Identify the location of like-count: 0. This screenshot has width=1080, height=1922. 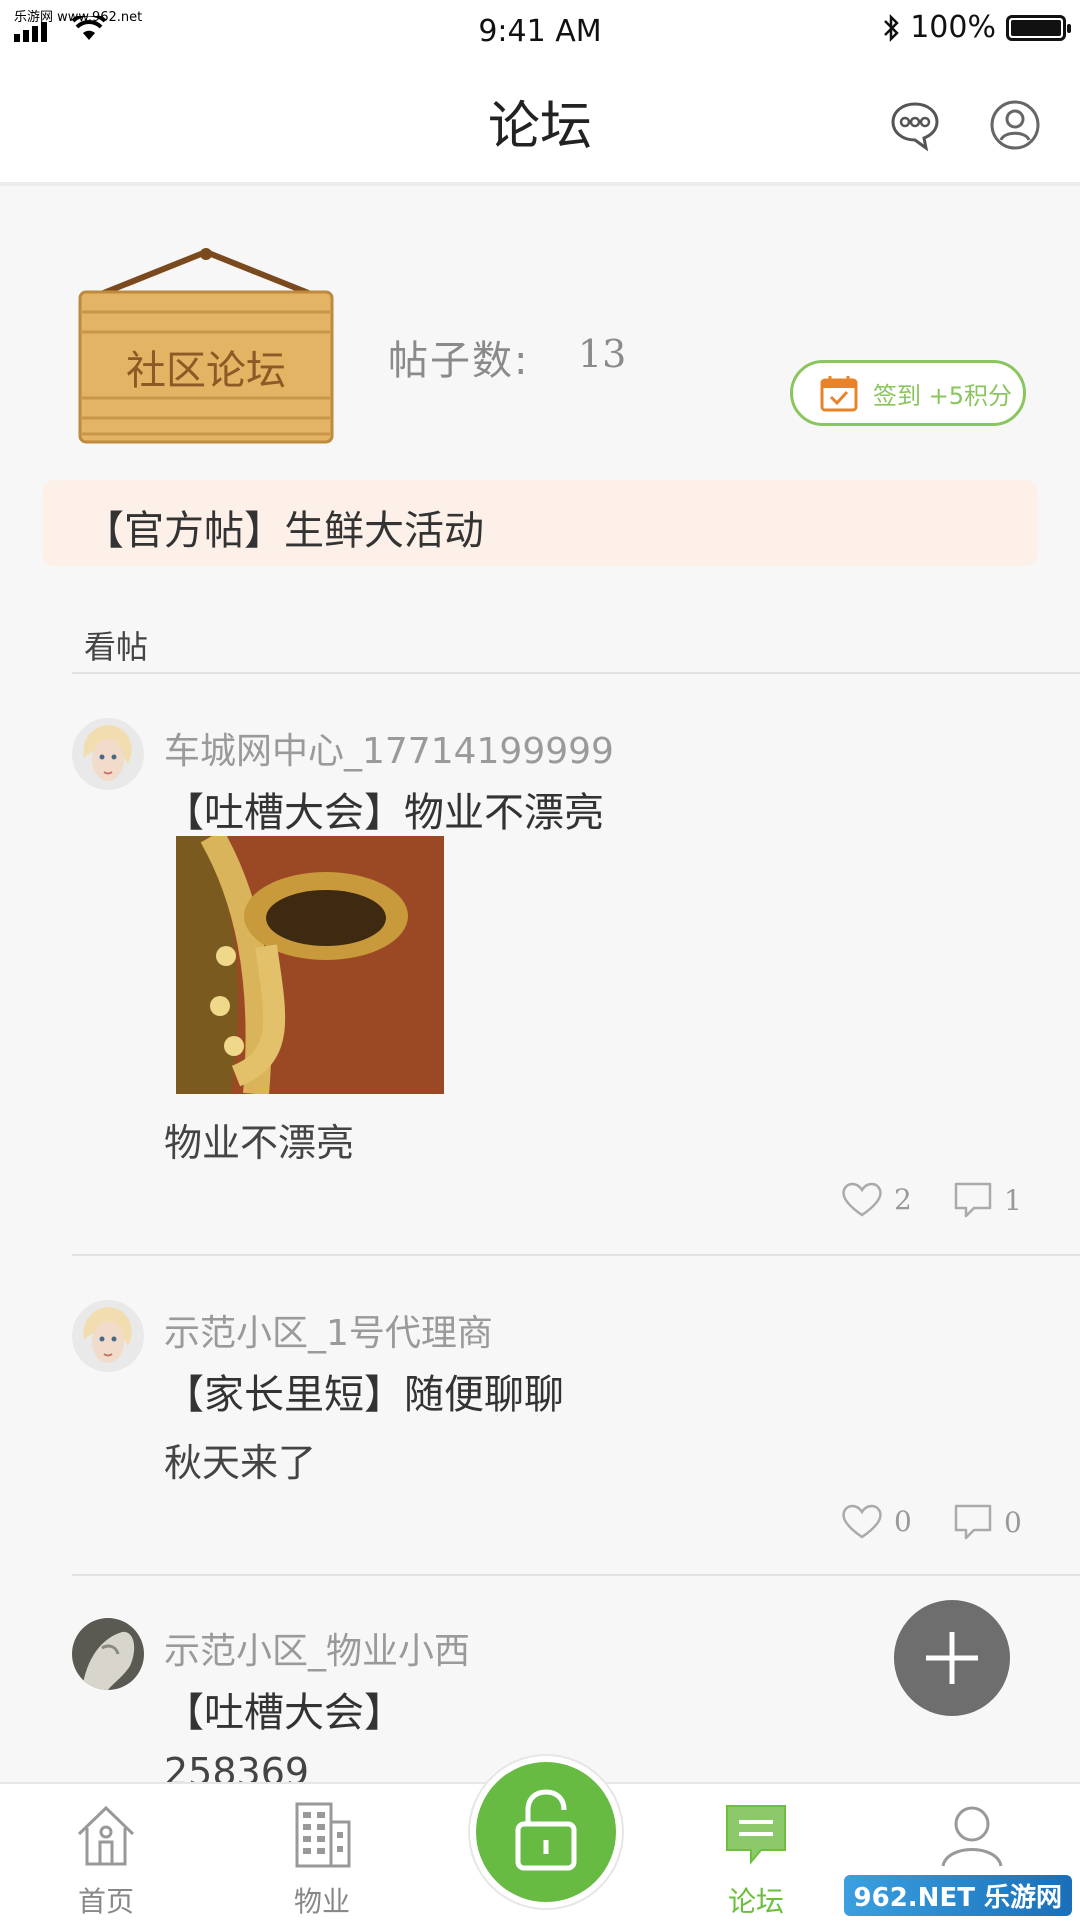
(876, 1521).